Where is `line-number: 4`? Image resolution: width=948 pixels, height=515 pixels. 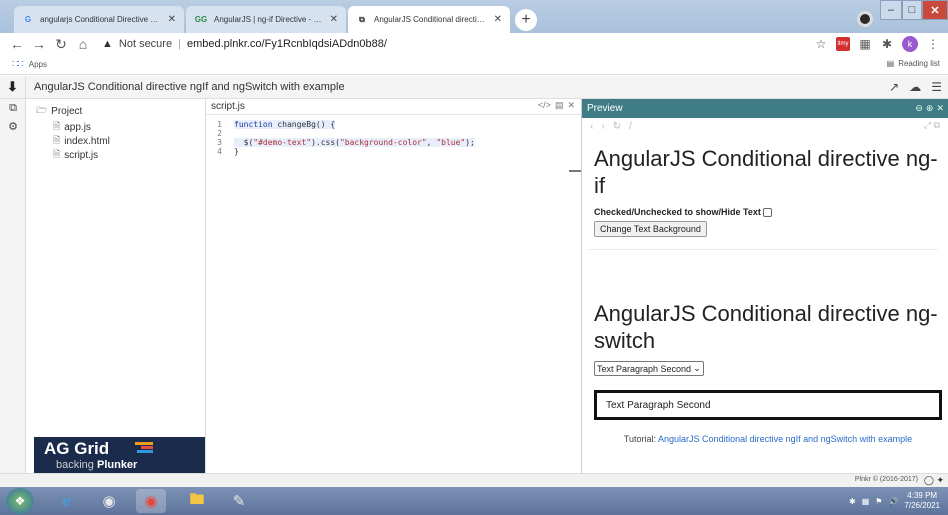 line-number: 4 is located at coordinates (219, 151).